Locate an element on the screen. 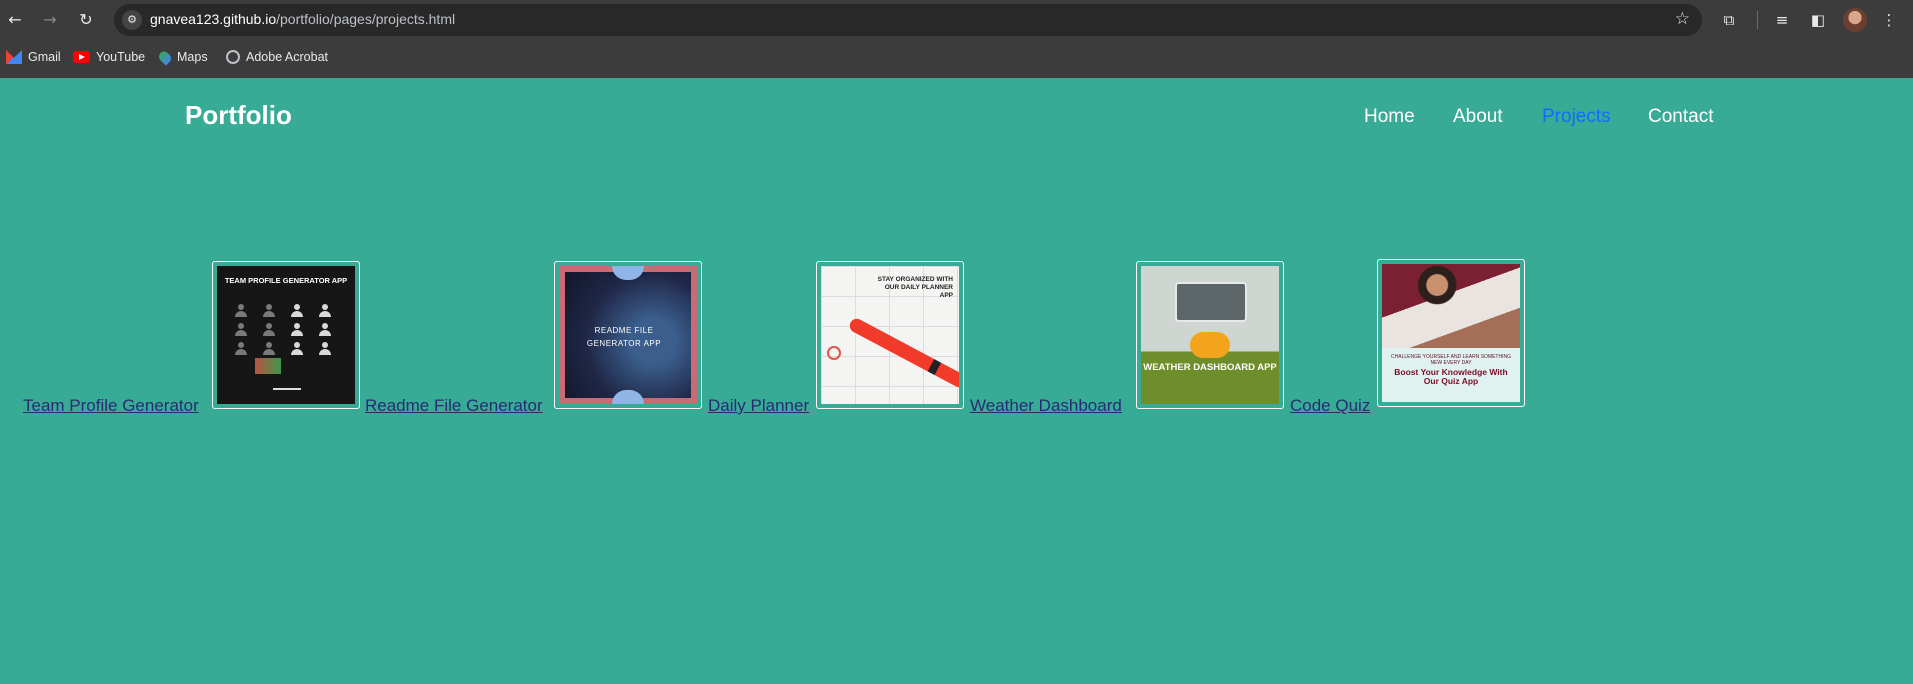 The width and height of the screenshot is (1913, 684). nav-home: Home is located at coordinates (1408, 117).